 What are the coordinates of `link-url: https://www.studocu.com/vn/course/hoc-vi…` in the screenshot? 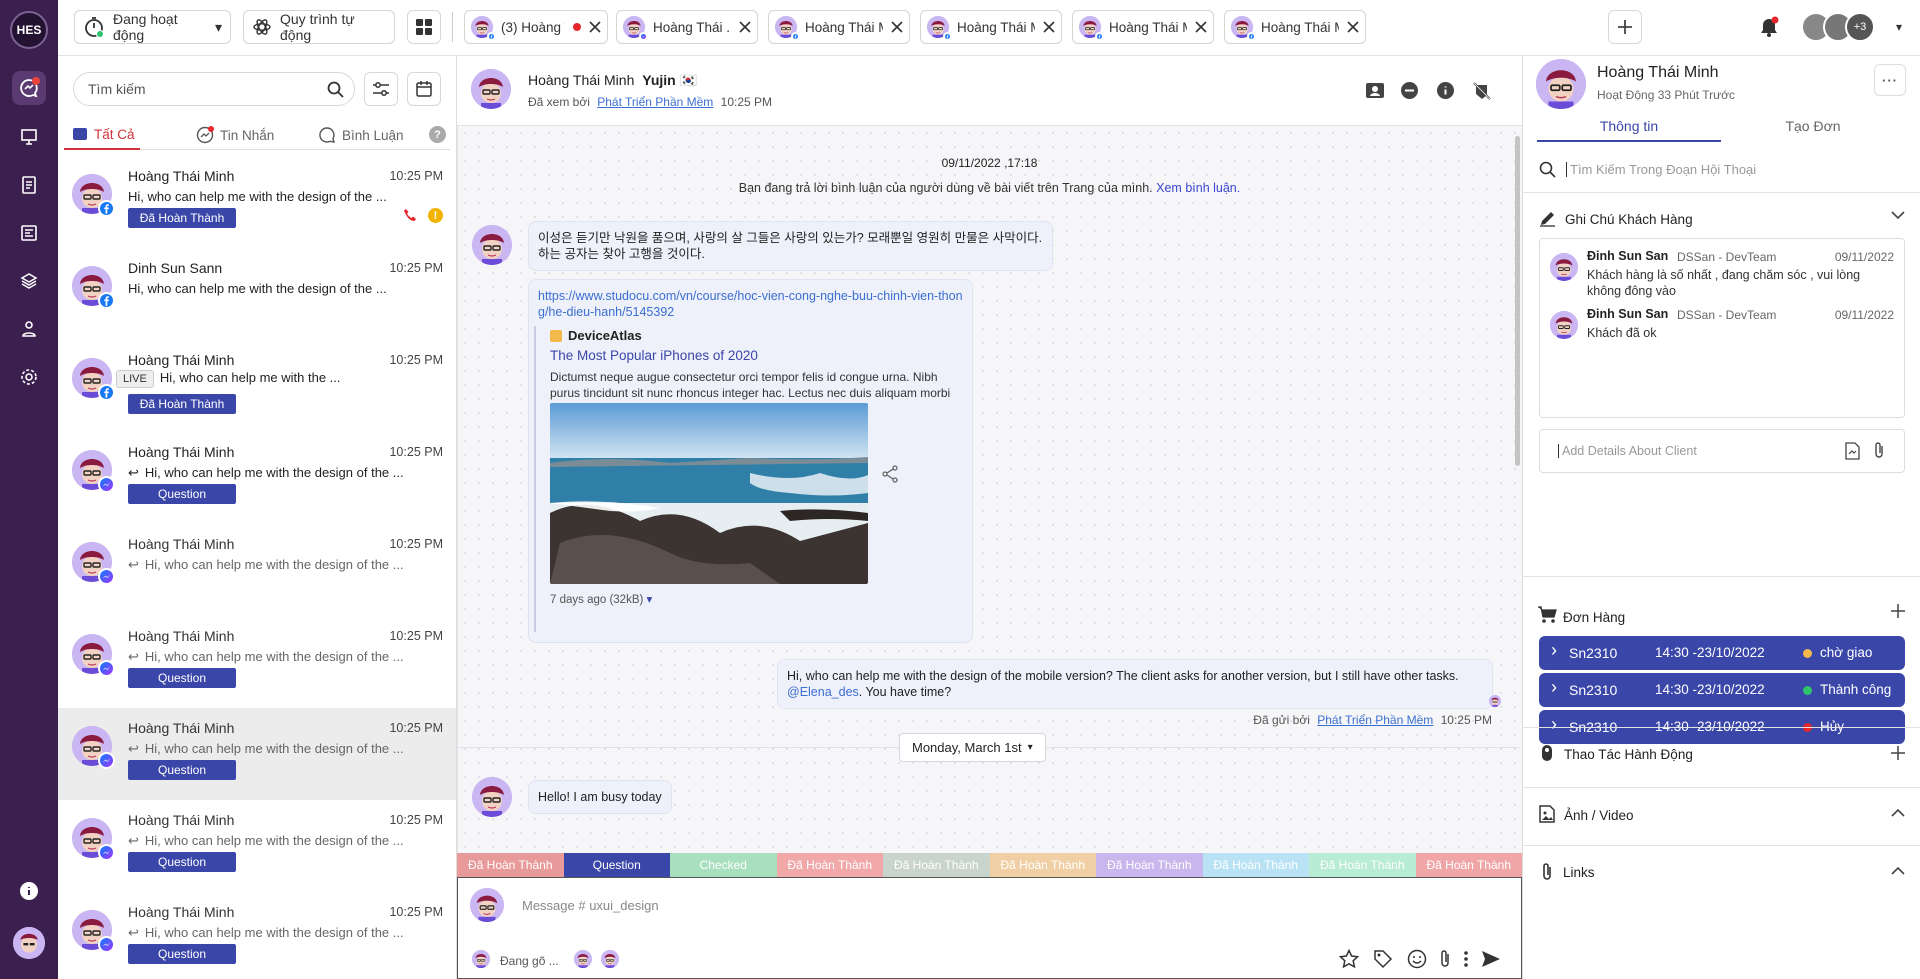 It's located at (750, 304).